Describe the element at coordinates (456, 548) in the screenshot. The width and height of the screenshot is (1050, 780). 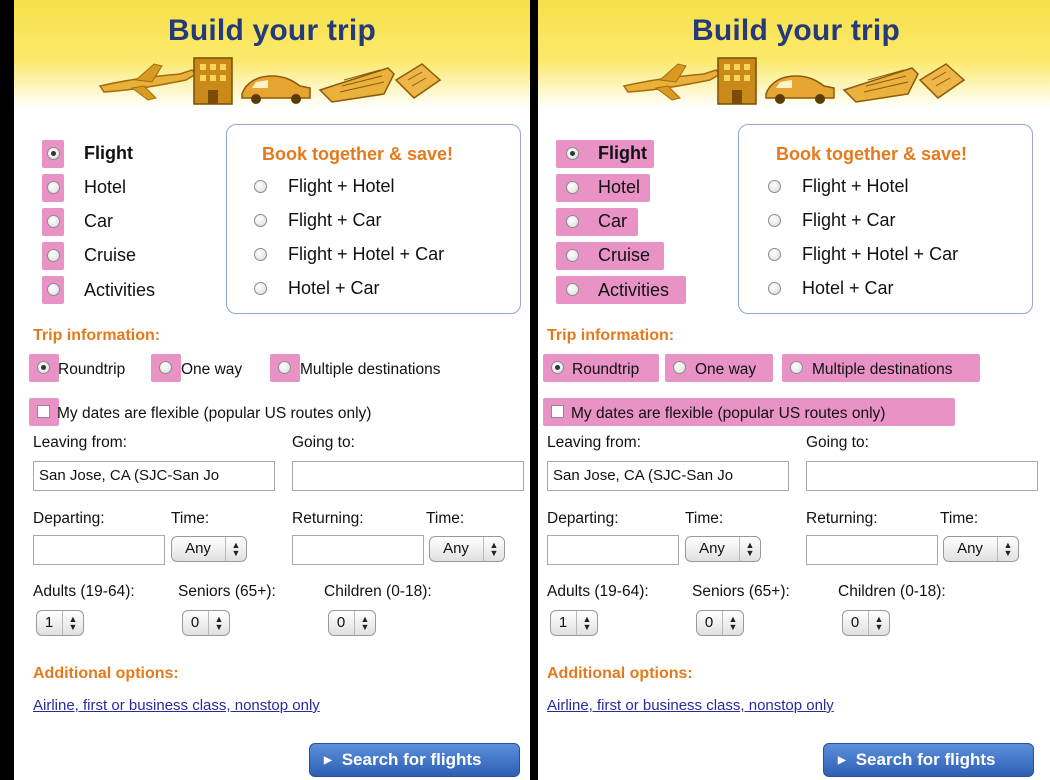
I see `select-value: Any` at that location.